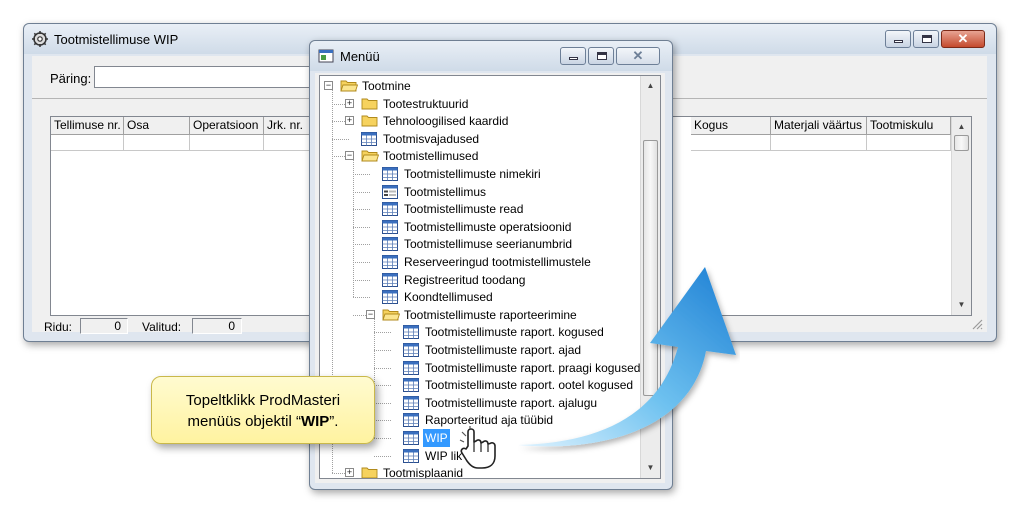  I want to click on tree-item: Tootmisvajadused, so click(480, 139).